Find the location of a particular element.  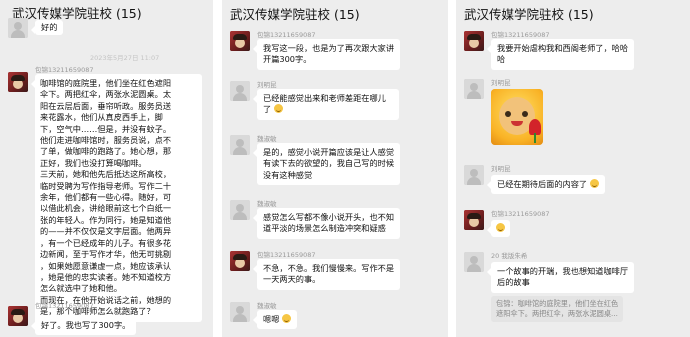

message-line: 余年，他们都有一些心得。随好，可 is located at coordinates (106, 197).